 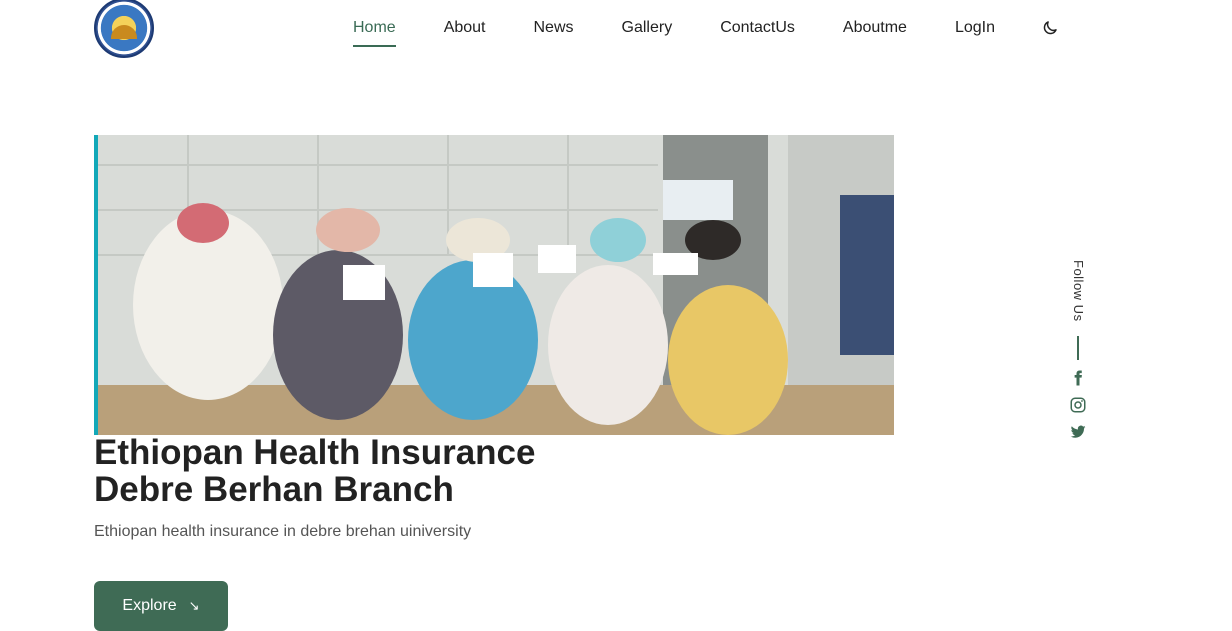 I want to click on explore-button-label: Explore, so click(x=149, y=605).